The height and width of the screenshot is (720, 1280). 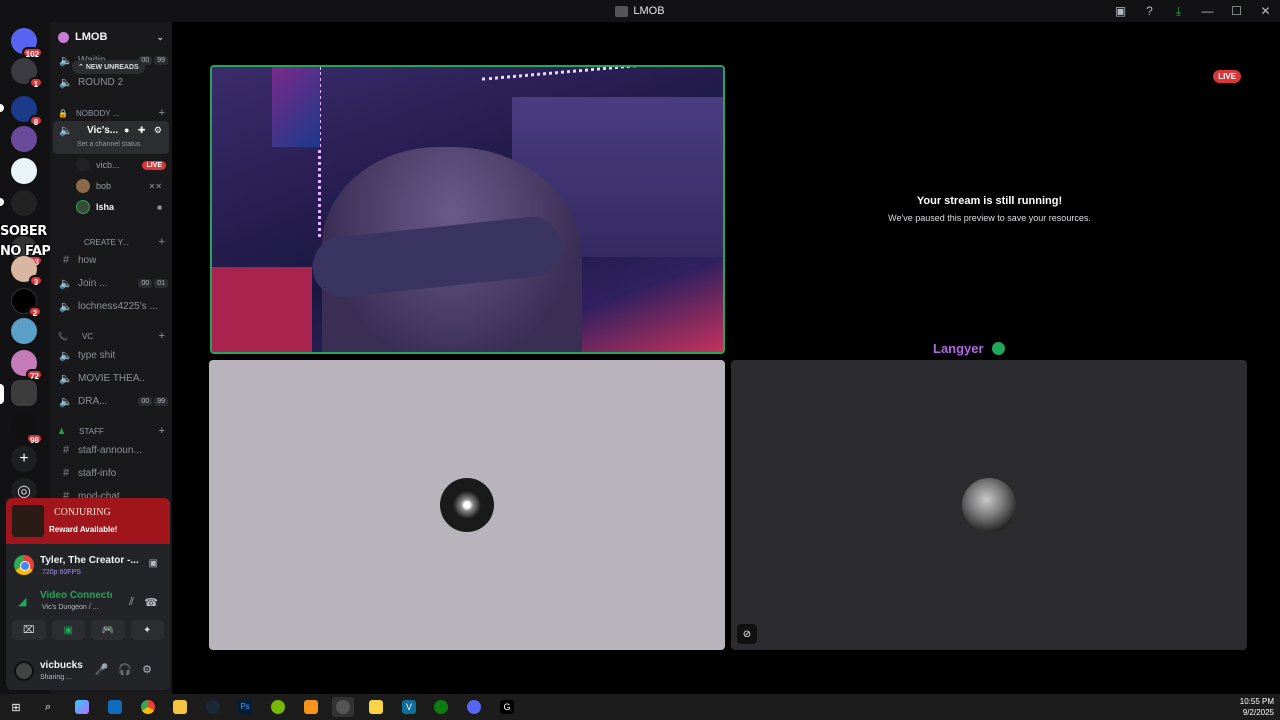 I want to click on activities-button: 🎮, so click(x=108, y=630).